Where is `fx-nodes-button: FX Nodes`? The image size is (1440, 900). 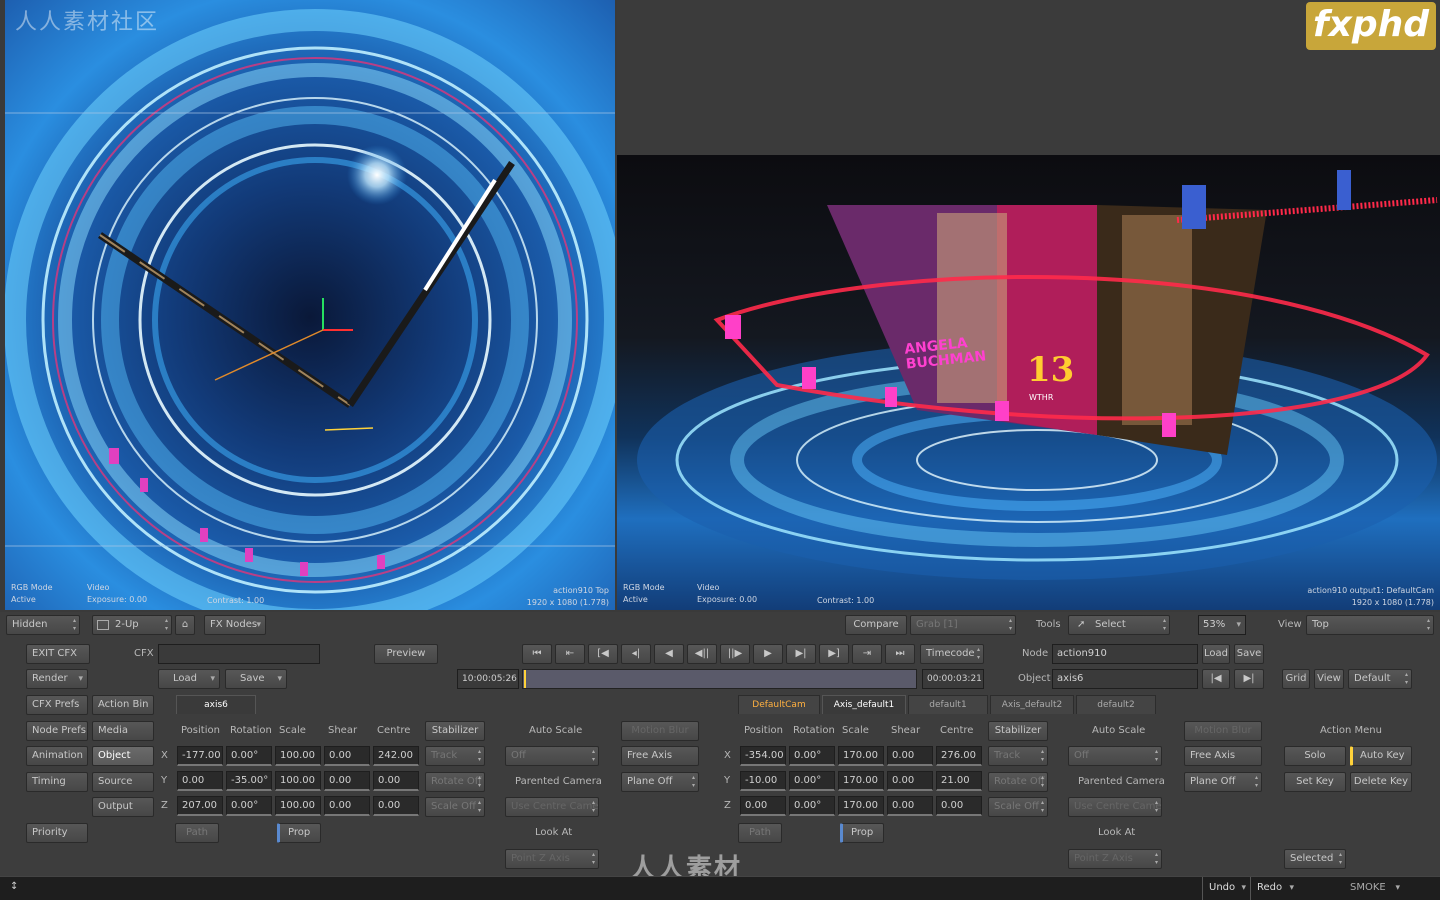 fx-nodes-button: FX Nodes is located at coordinates (235, 625).